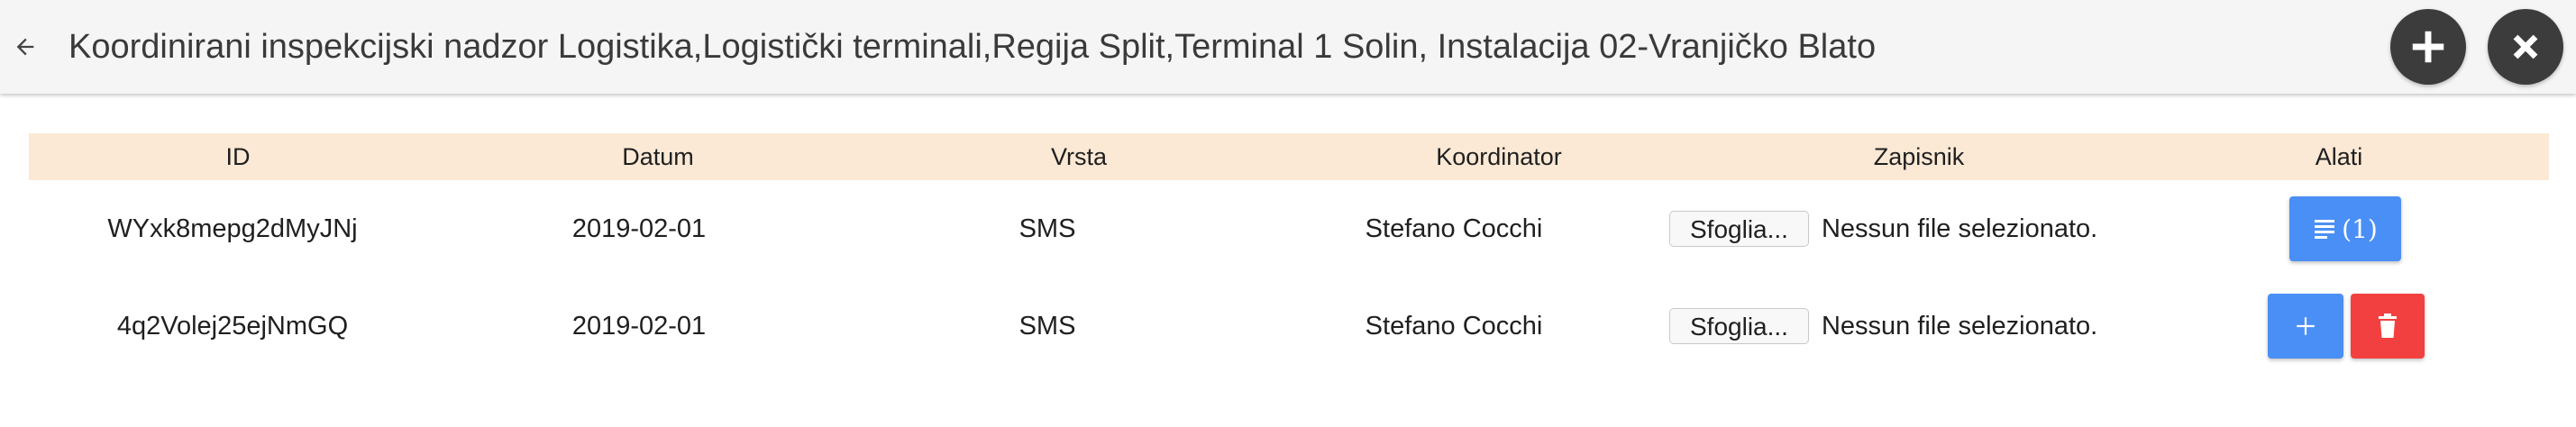  Describe the element at coordinates (2339, 156) in the screenshot. I see `column-header-alati: Alati` at that location.